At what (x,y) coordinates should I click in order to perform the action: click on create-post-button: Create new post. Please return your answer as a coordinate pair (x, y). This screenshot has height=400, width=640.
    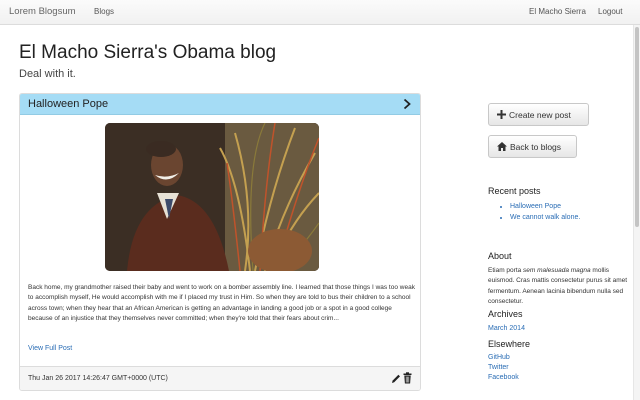
    Looking at the image, I should click on (538, 114).